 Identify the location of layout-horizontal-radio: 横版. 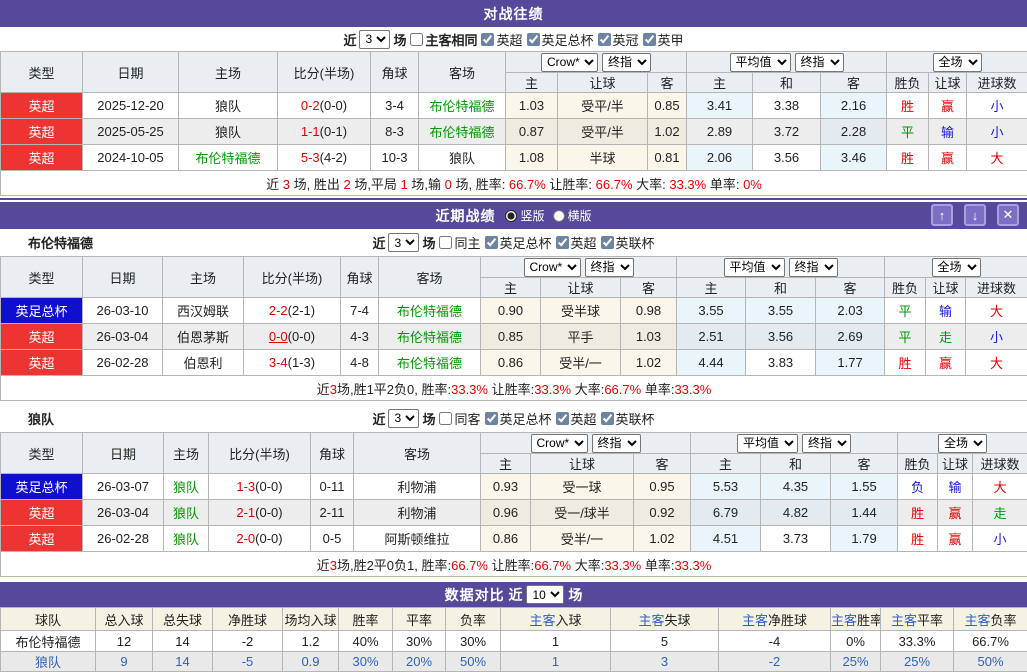
(572, 215).